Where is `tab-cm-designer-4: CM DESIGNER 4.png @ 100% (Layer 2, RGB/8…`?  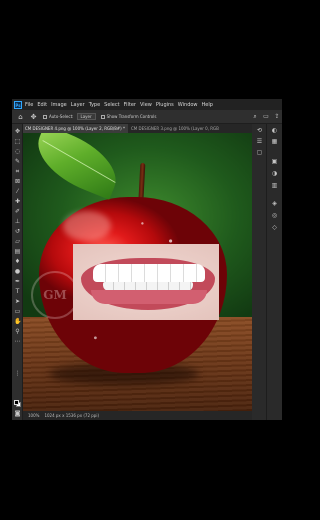
tab-cm-designer-4: CM DESIGNER 4.png @ 100% (Layer 2, RGB/8… is located at coordinates (75, 128).